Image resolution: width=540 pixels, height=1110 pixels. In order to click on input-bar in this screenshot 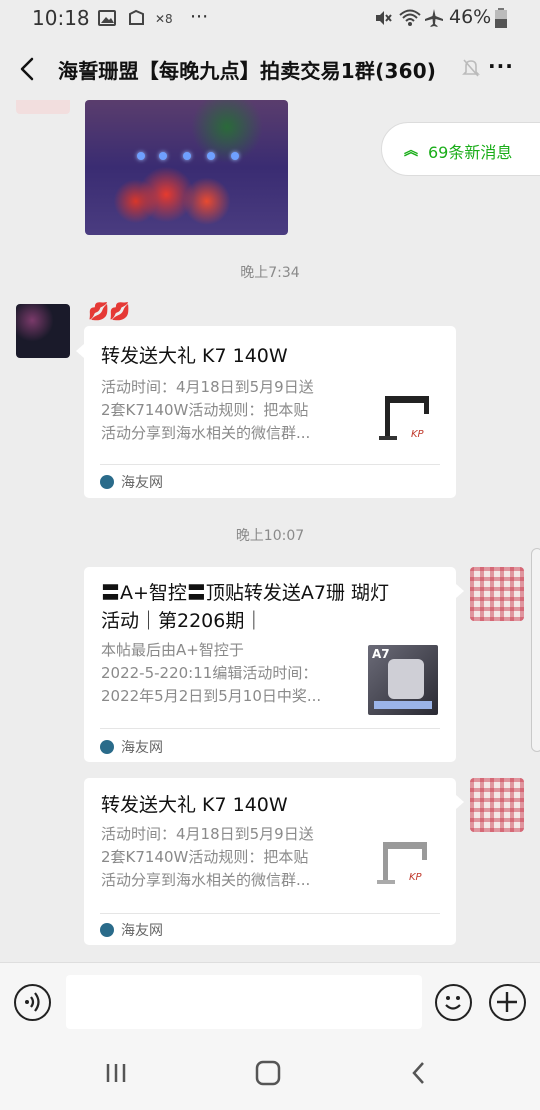, I will do `click(270, 1001)`.